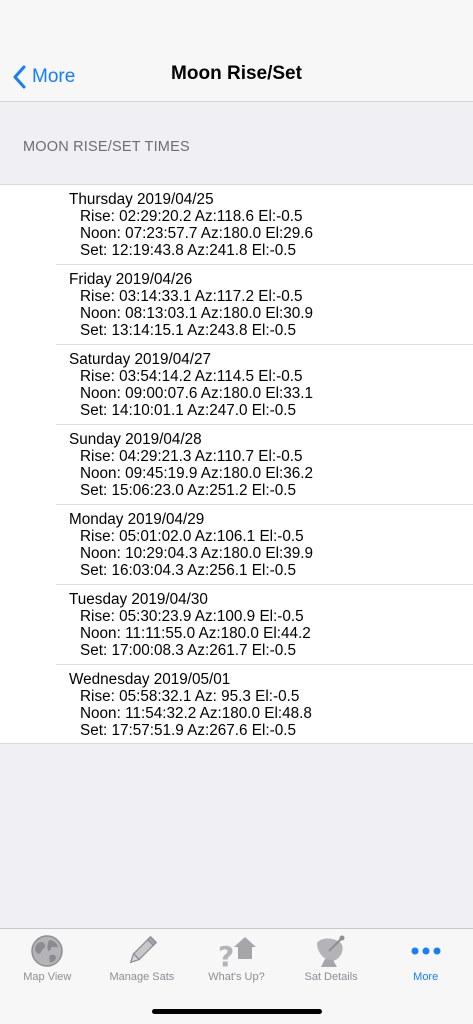  What do you see at coordinates (131, 279) in the screenshot?
I see `day-date: Friday 2019/04/26` at bounding box center [131, 279].